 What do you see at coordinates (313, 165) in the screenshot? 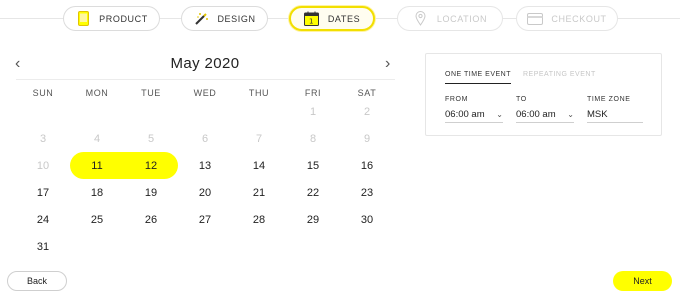
I see `day-cell: 15` at bounding box center [313, 165].